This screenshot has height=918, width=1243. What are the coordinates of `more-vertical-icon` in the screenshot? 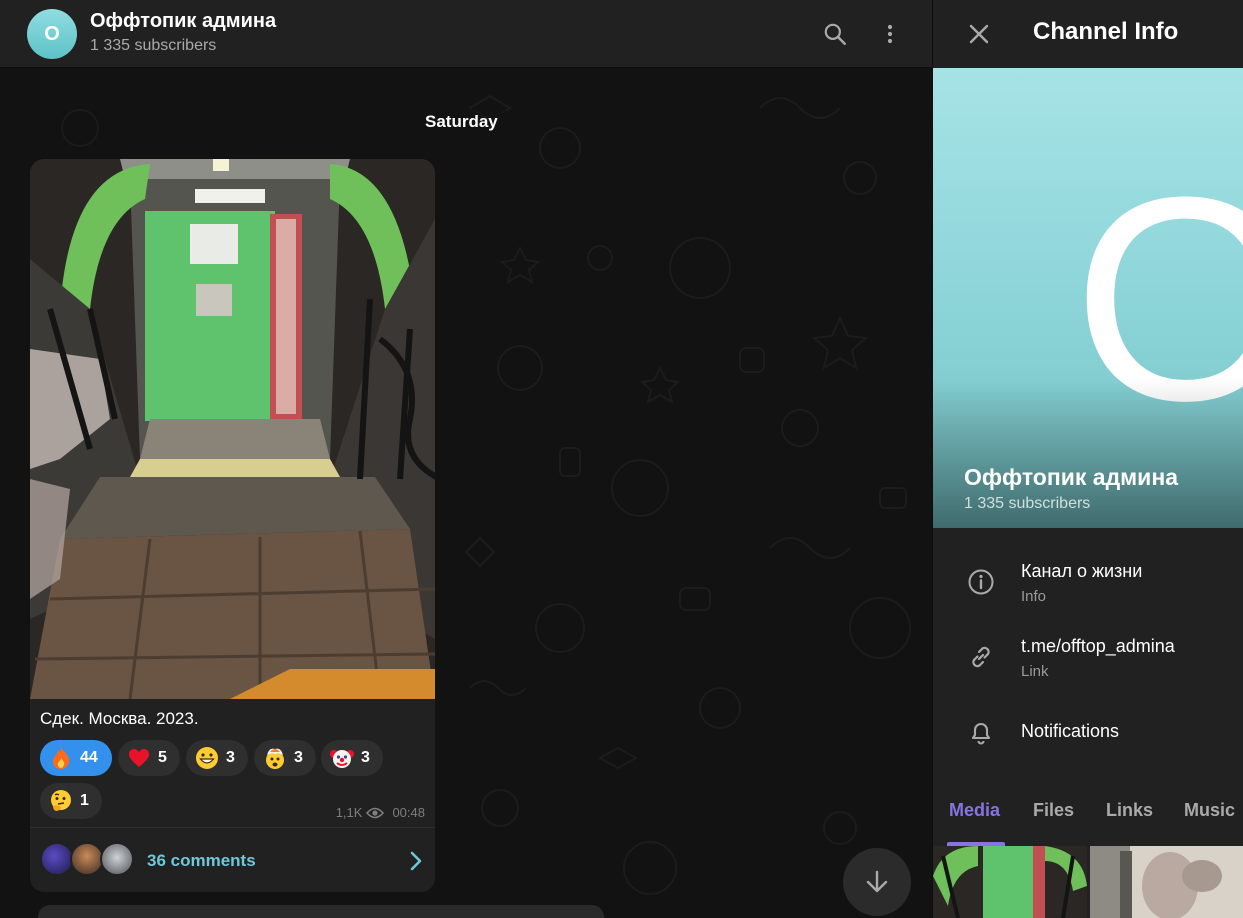 It's located at (890, 34).